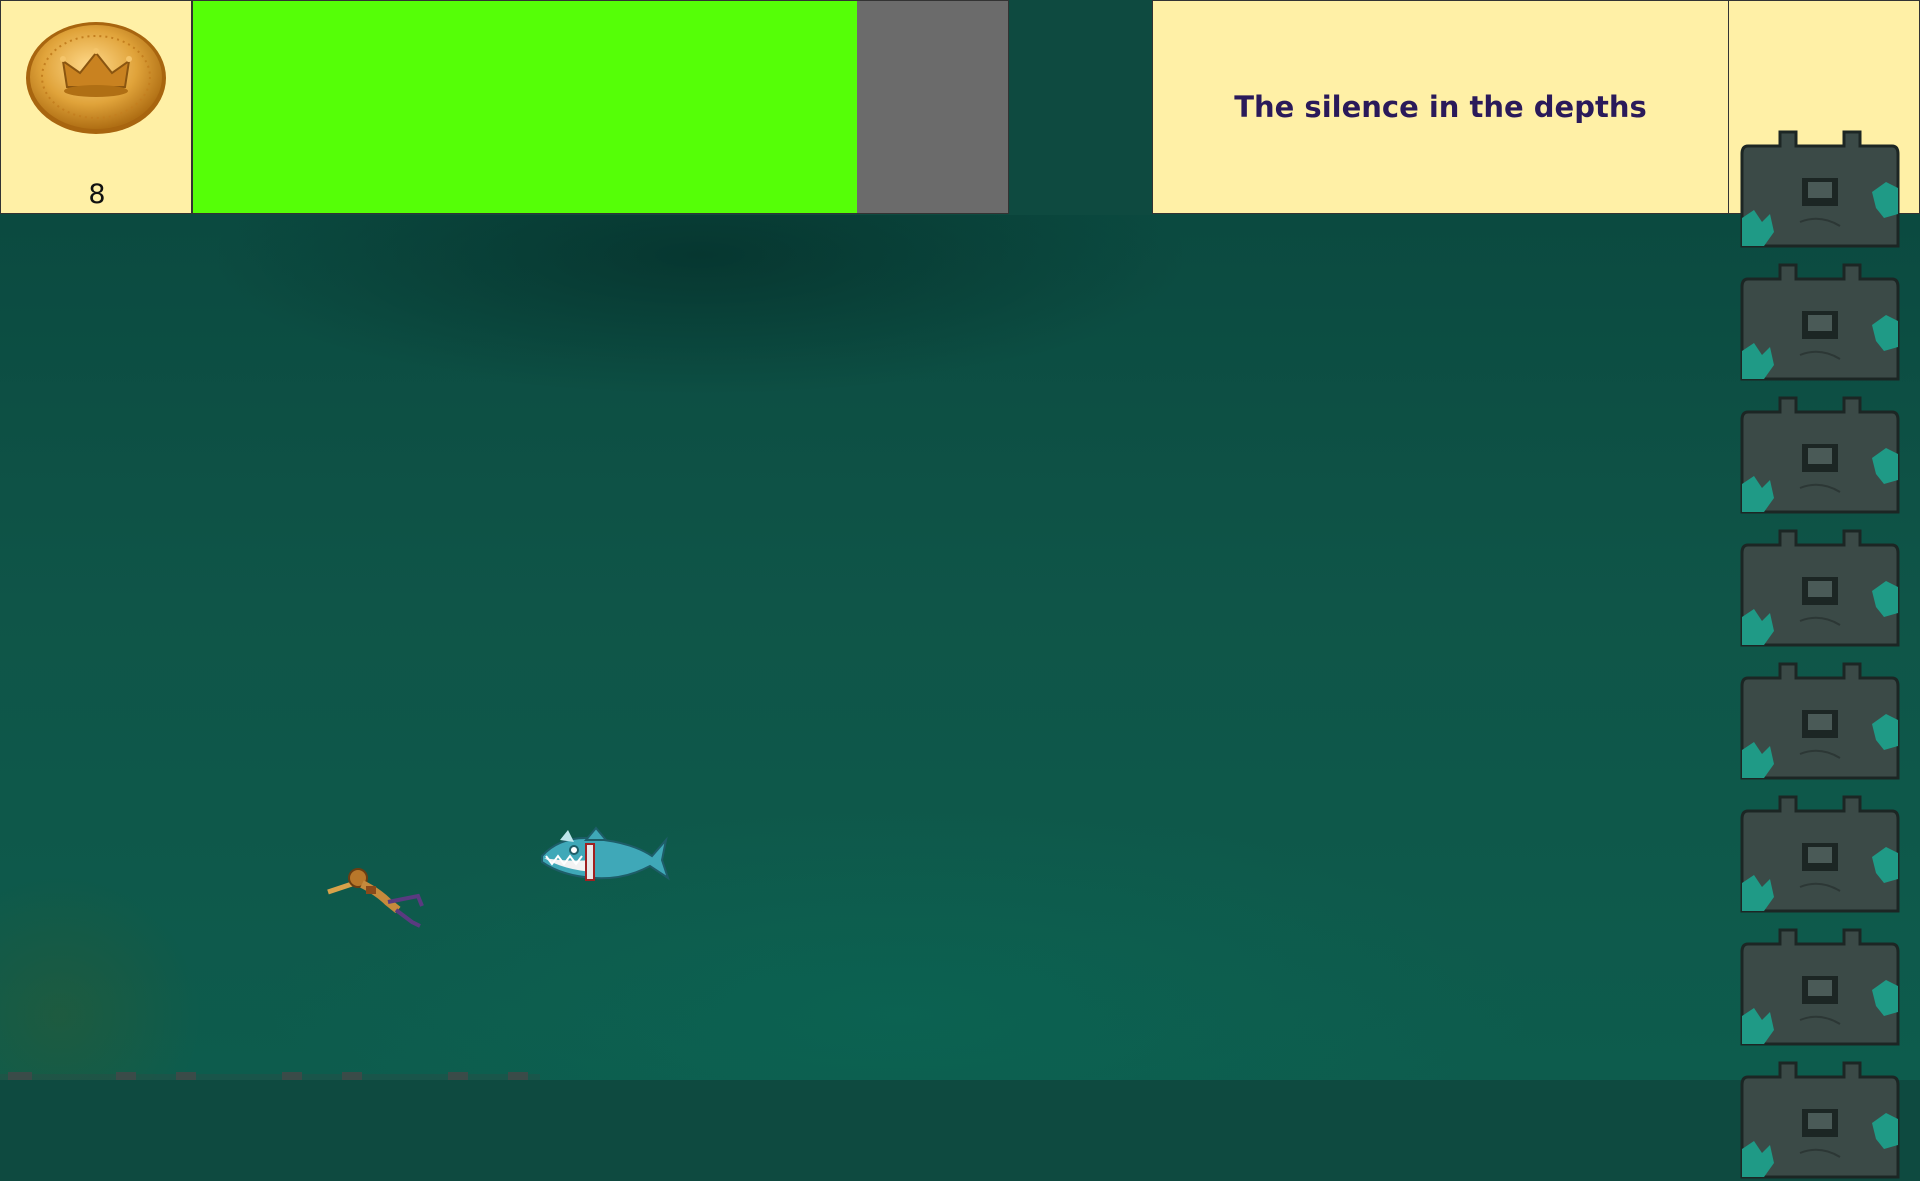  I want to click on coin-panel: 8, so click(96, 107).